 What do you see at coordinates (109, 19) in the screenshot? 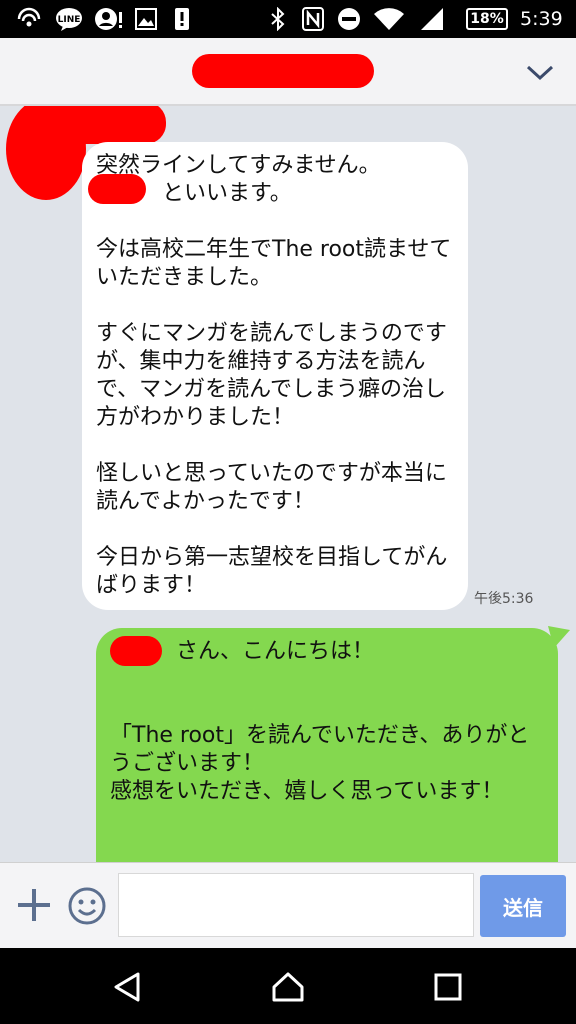
I see `account-alert-icon` at bounding box center [109, 19].